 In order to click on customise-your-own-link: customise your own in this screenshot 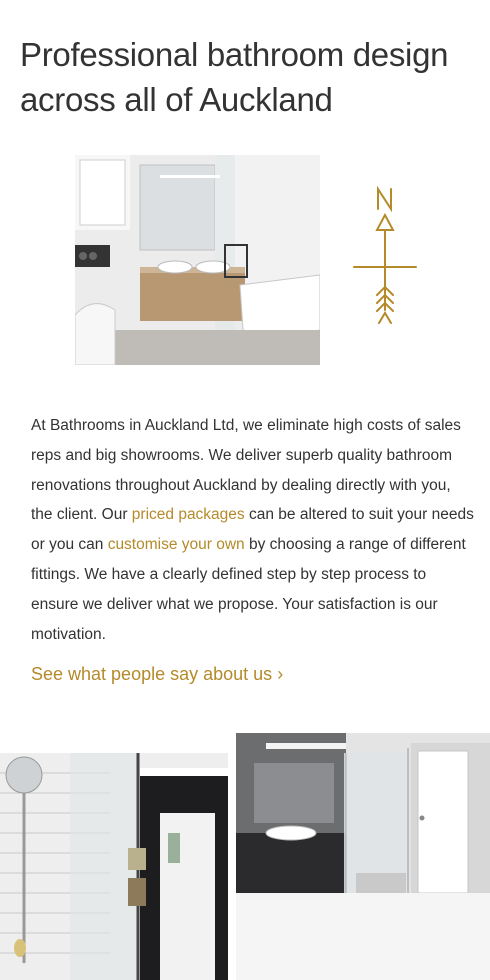, I will do `click(176, 544)`.